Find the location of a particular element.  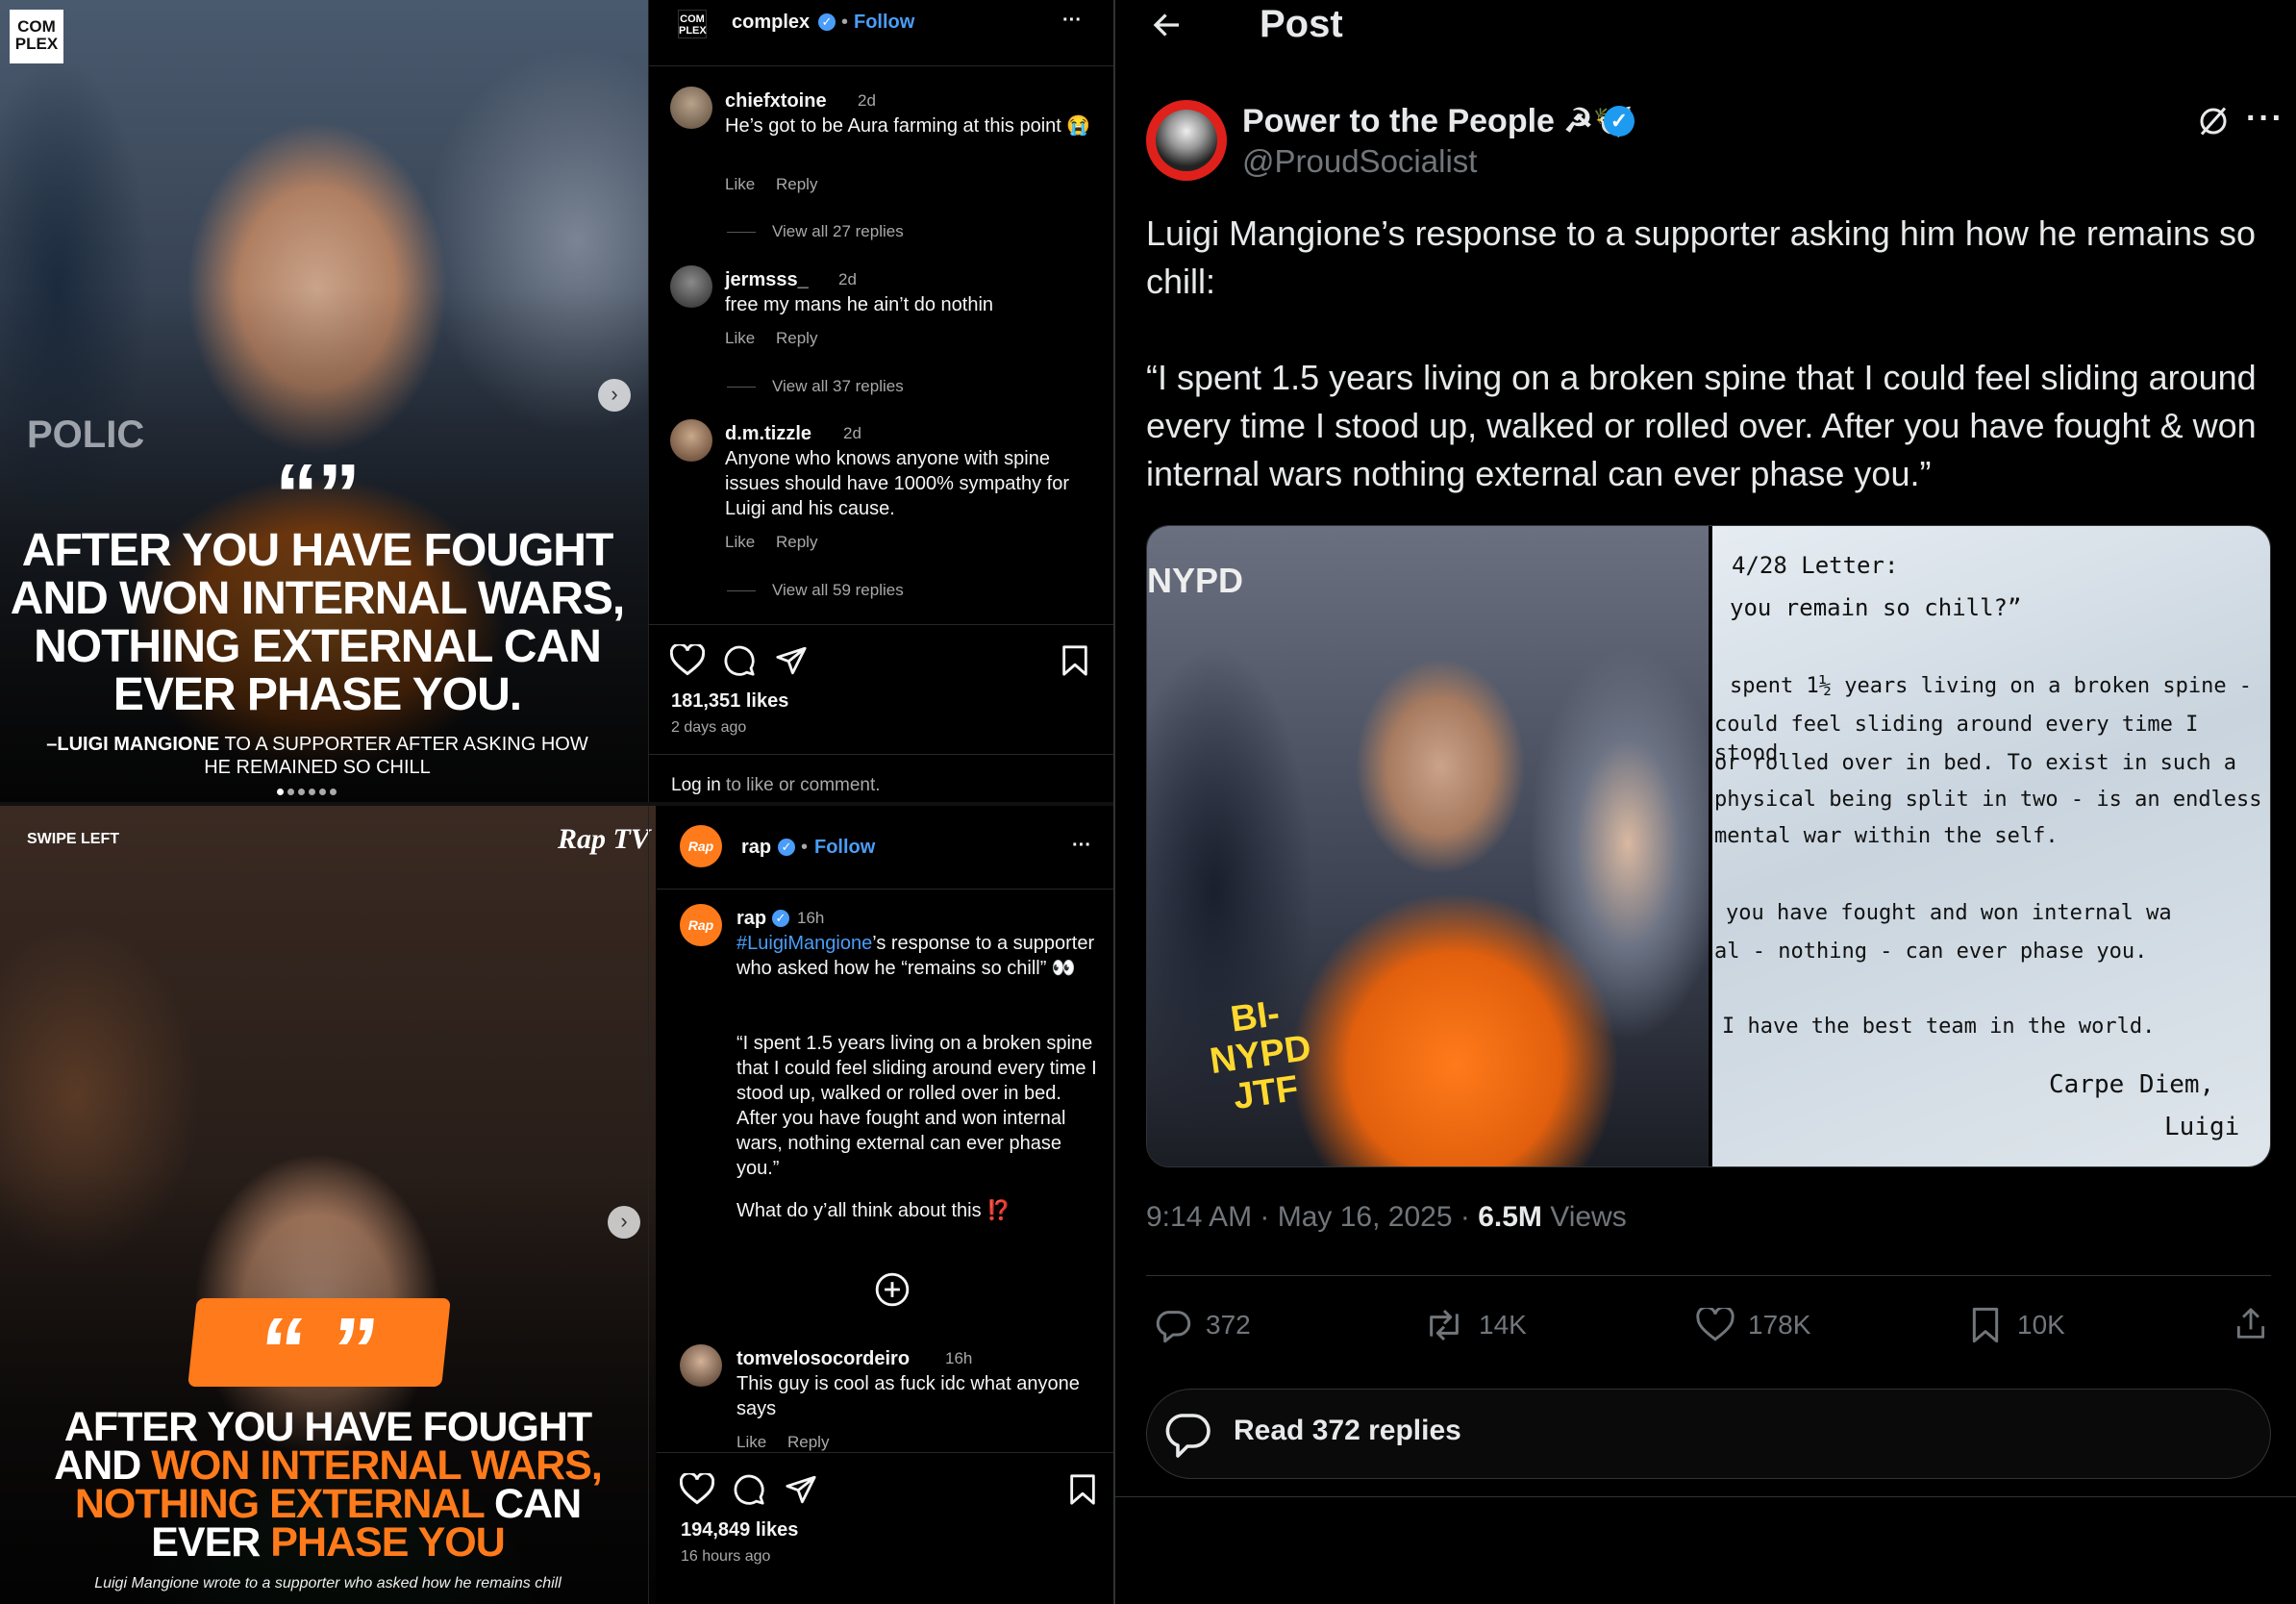

reply-count: 372 is located at coordinates (1228, 1325).